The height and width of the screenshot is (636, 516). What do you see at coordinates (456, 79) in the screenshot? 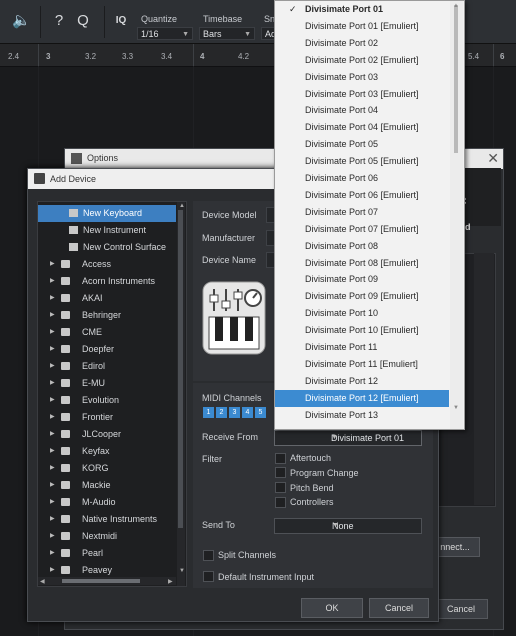
I see `dropdown-scroll-thumb` at bounding box center [456, 79].